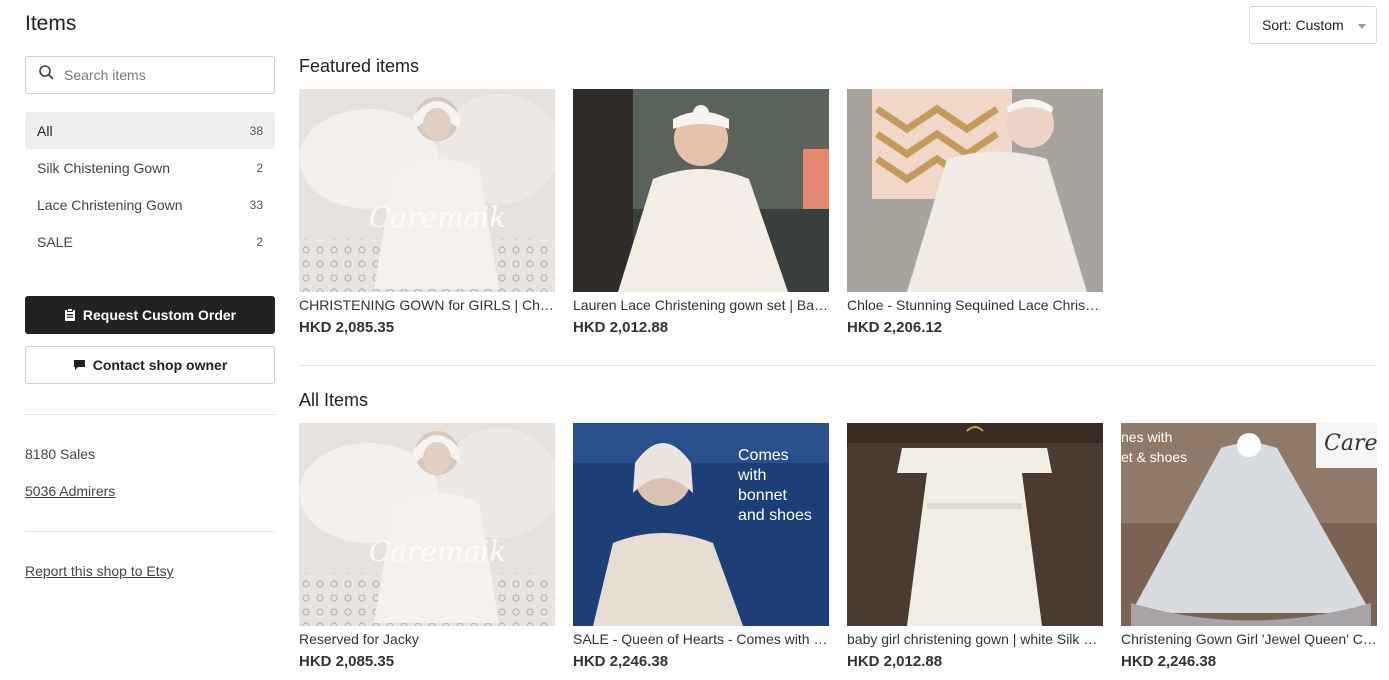 The height and width of the screenshot is (680, 1389). Describe the element at coordinates (1154, 447) in the screenshot. I see `image-overlay-text: nes with et & shoes` at that location.